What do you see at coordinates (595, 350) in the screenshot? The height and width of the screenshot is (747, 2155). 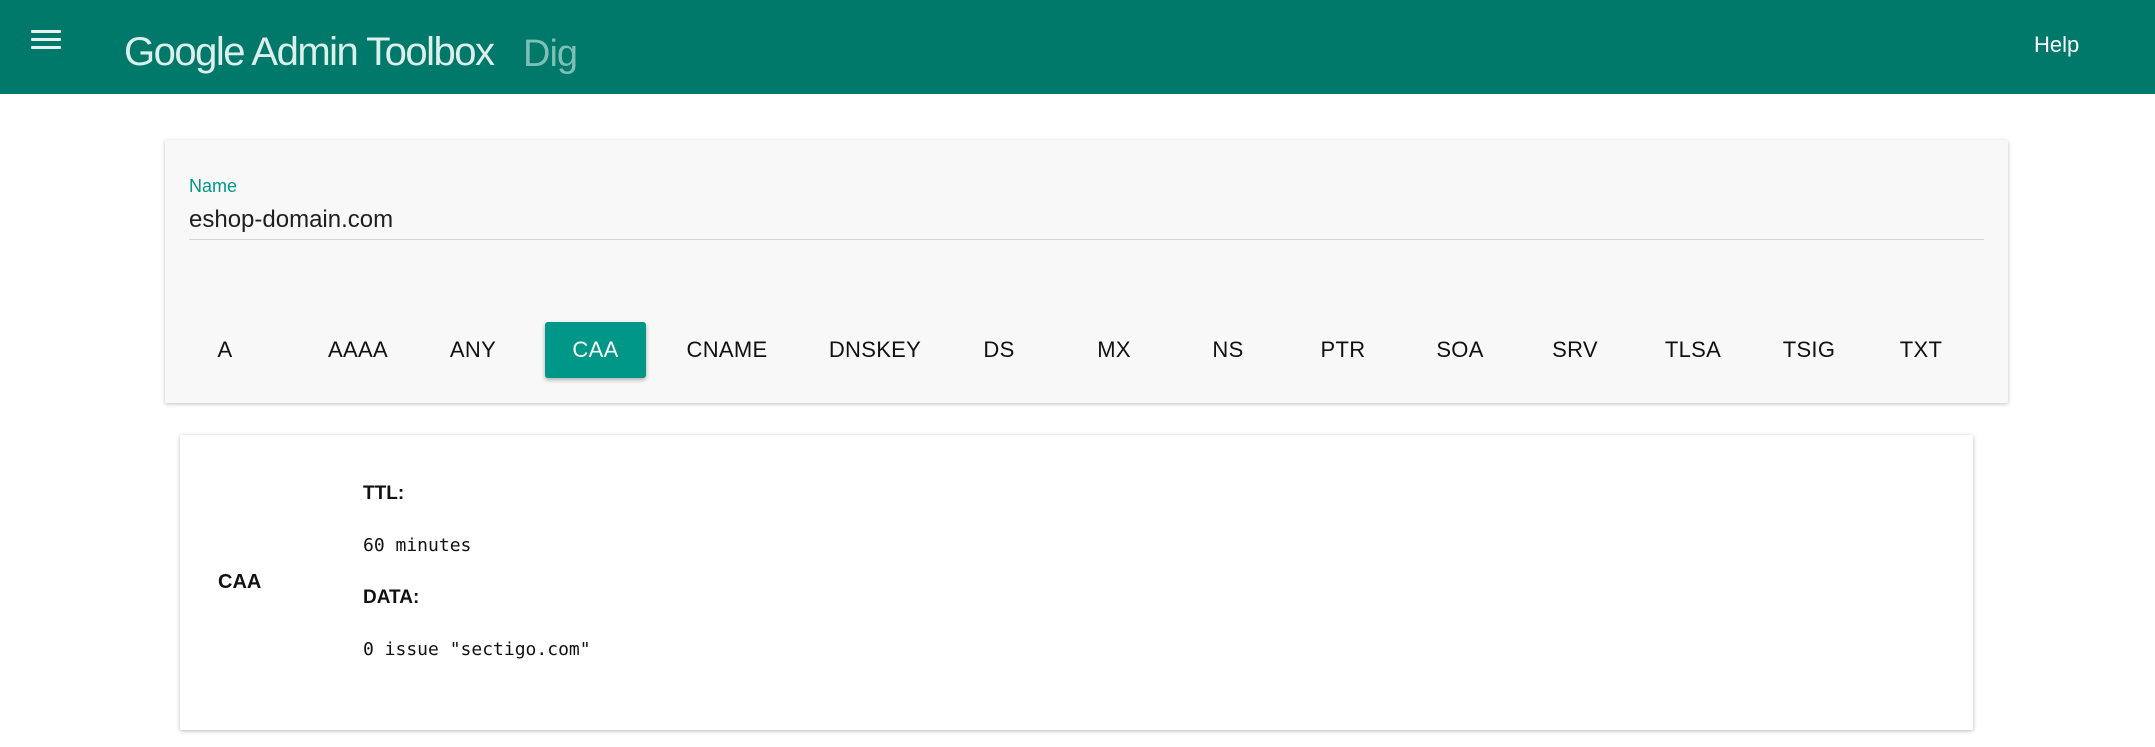 I see `record-type-tab-caa: CAA` at bounding box center [595, 350].